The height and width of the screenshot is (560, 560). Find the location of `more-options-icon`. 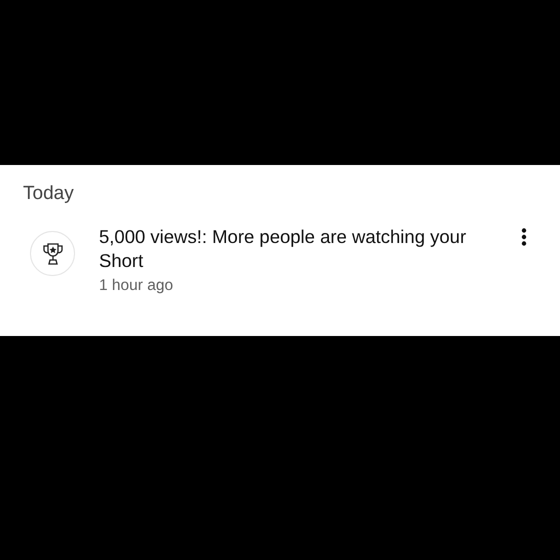

more-options-icon is located at coordinates (524, 237).